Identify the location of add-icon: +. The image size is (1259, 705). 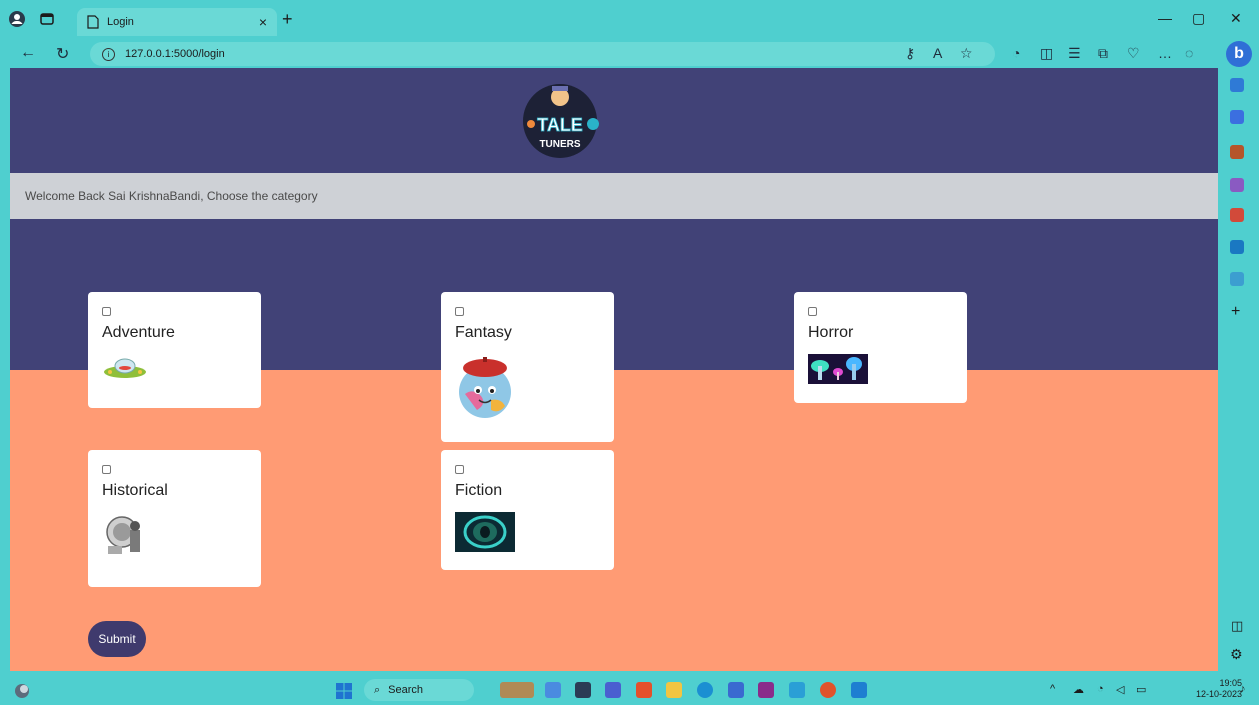
(1235, 312).